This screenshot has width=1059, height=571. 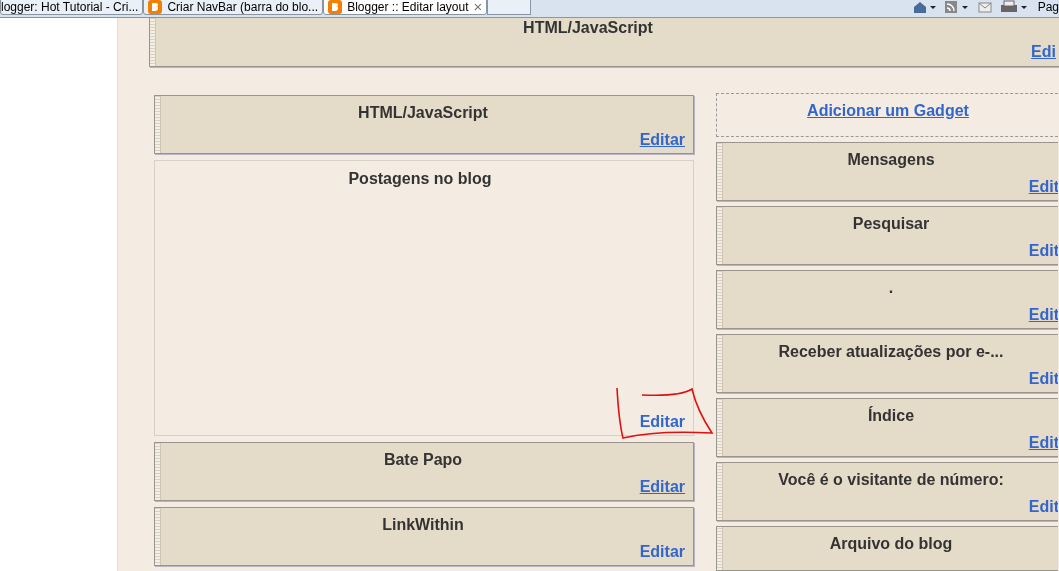 I want to click on gadget-title: Arquivo do blog, so click(x=891, y=544).